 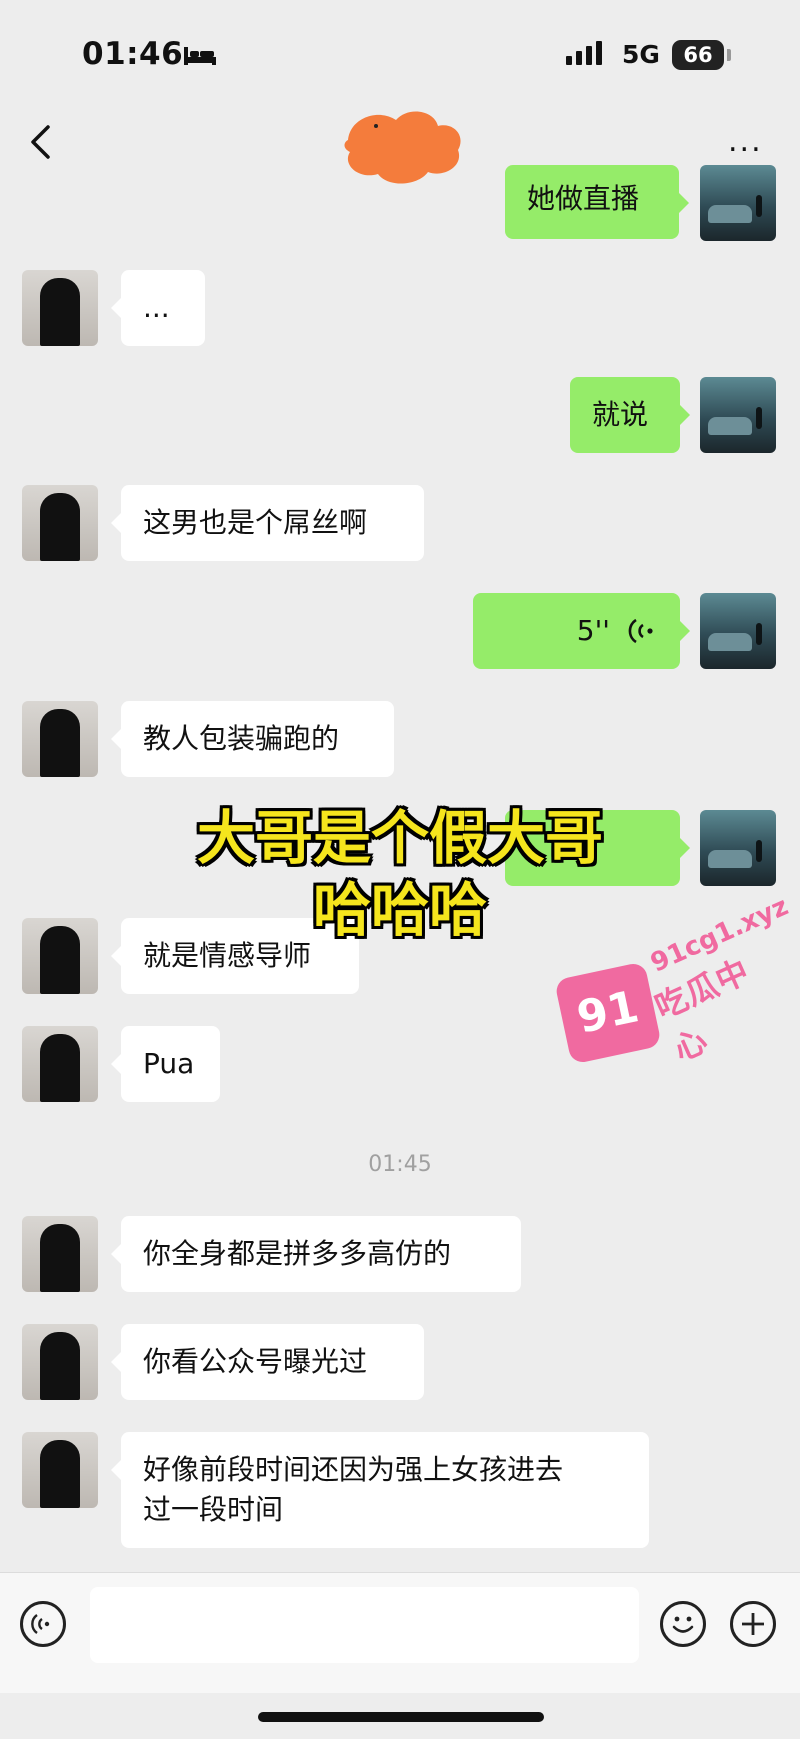 What do you see at coordinates (683, 1624) in the screenshot?
I see `emoji-icon` at bounding box center [683, 1624].